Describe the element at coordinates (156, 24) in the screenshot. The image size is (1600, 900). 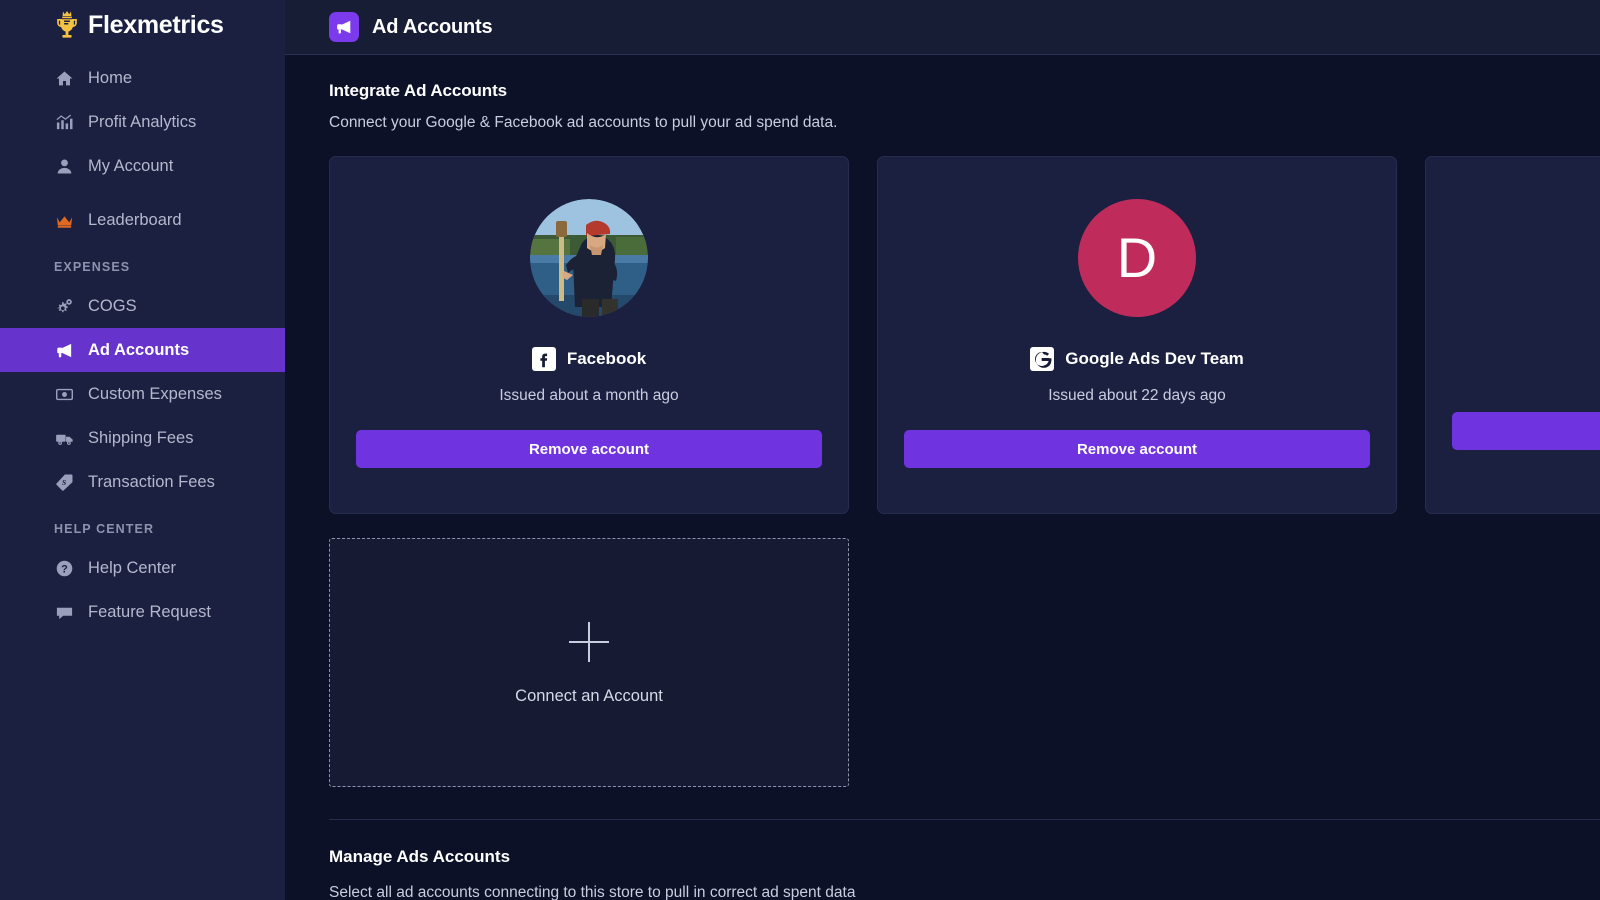
I see `brand-name: Flexmetrics` at that location.